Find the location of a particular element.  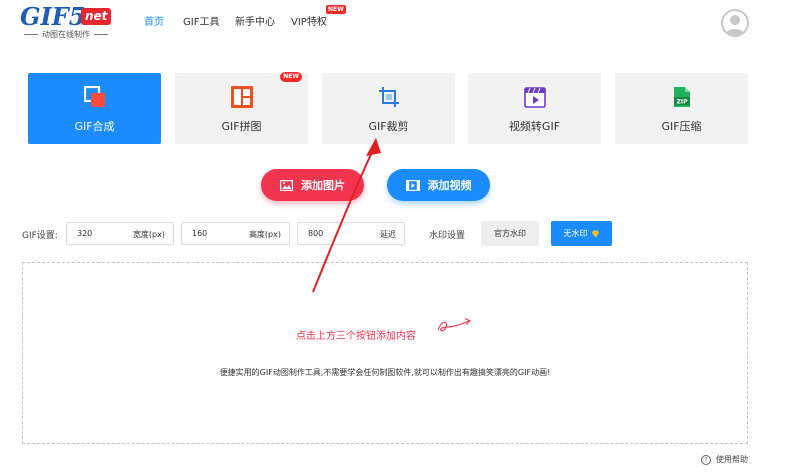

svg-text: ZIP is located at coordinates (683, 102).